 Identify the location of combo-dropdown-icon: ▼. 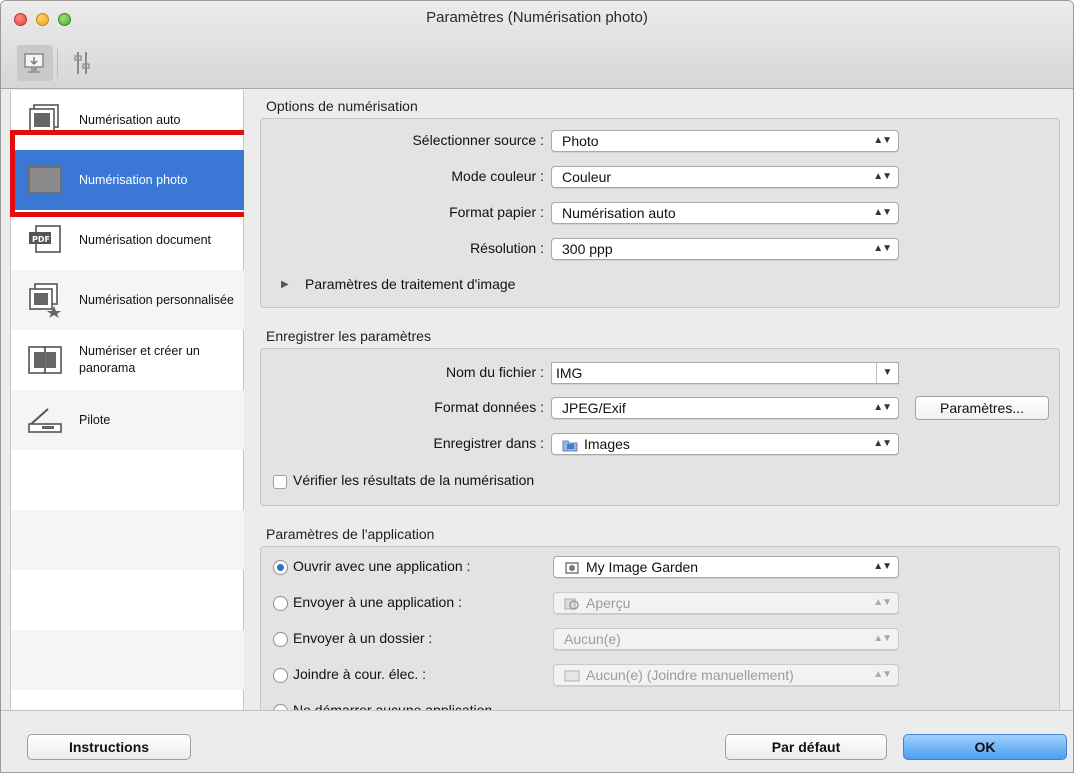
(887, 373).